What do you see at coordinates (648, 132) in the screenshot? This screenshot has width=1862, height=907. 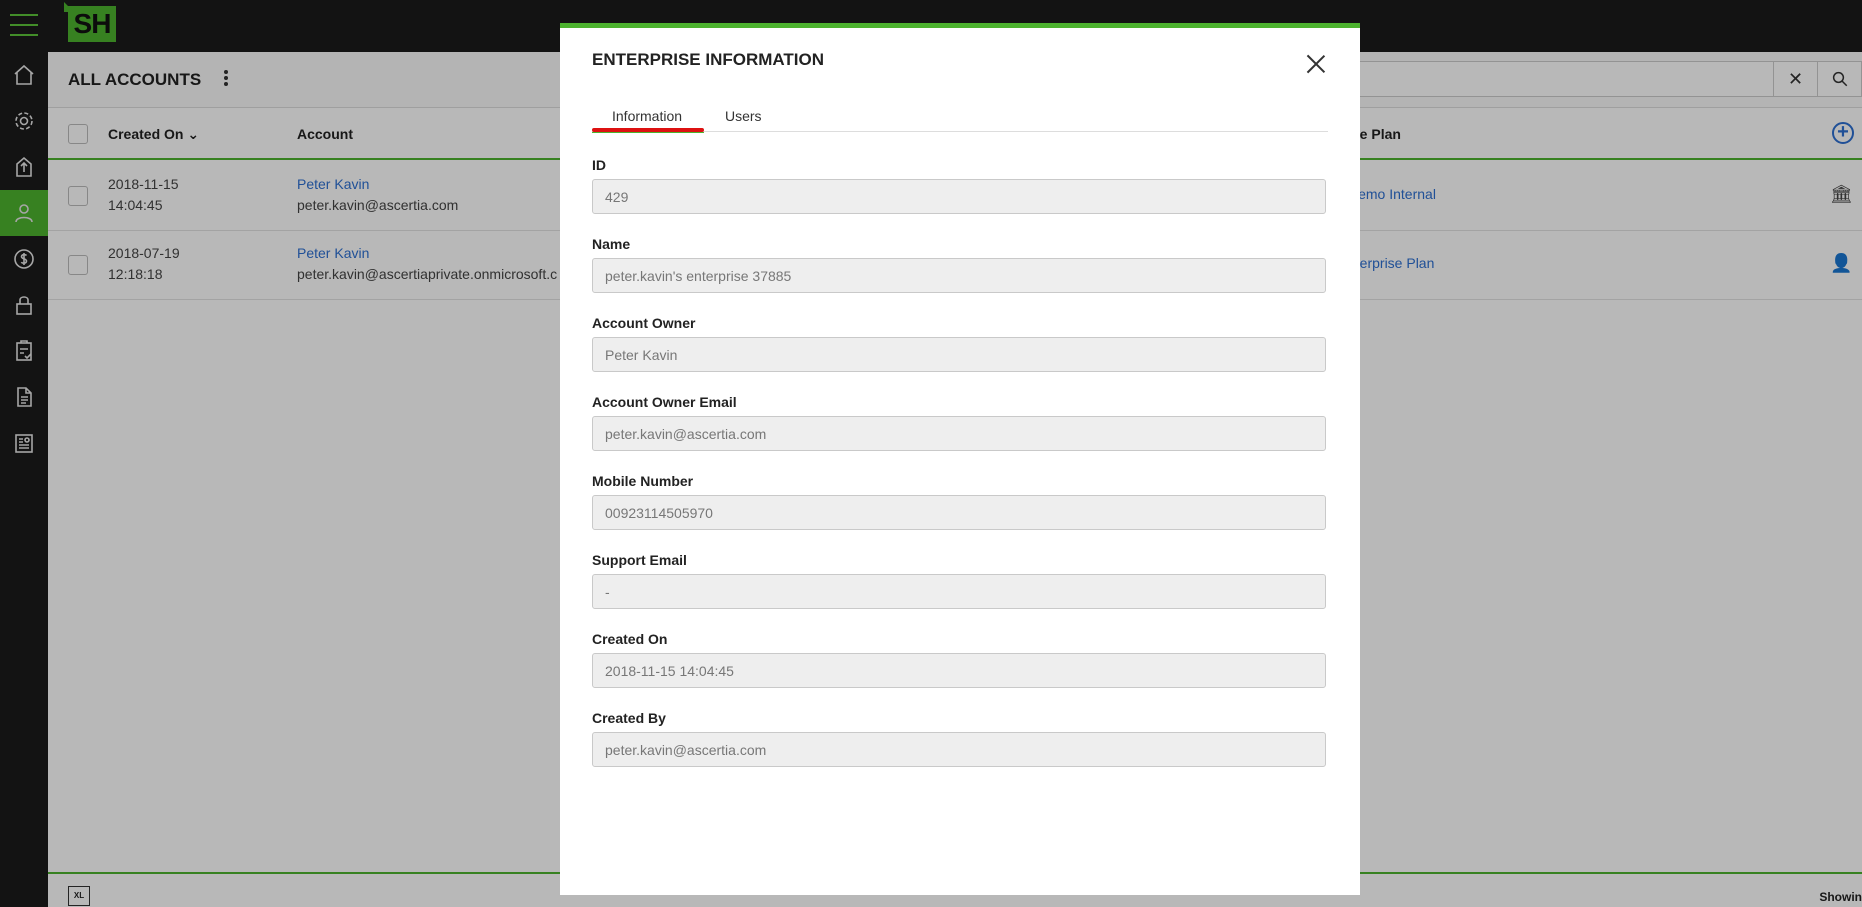 I see `active-tab-indicator-accent` at bounding box center [648, 132].